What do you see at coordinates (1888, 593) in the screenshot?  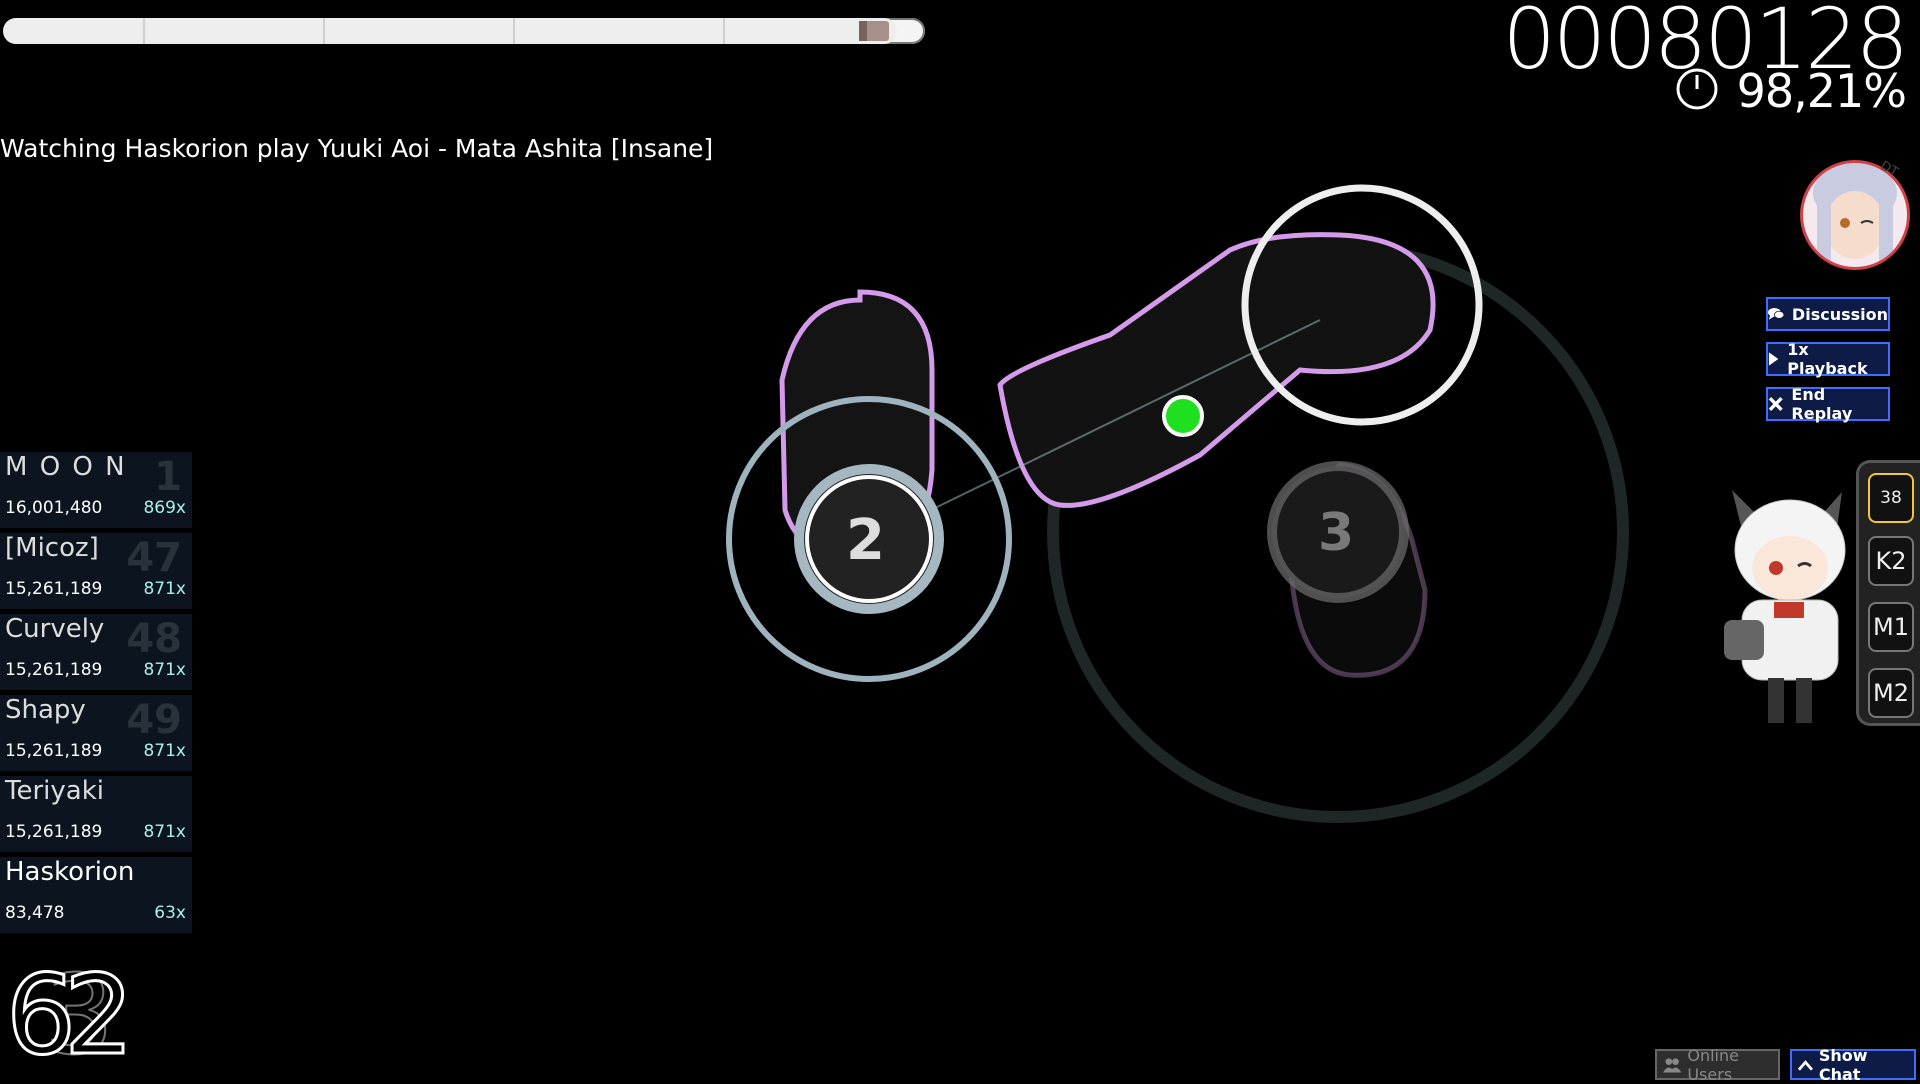 I see `key-overlay: 38 K2 M1 M2` at bounding box center [1888, 593].